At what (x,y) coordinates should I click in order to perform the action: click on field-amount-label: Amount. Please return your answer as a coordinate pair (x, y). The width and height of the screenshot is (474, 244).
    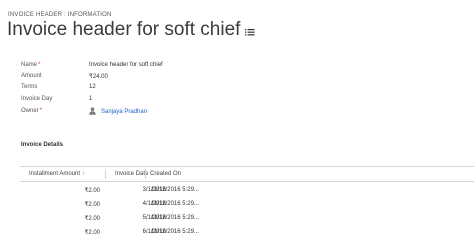
    Looking at the image, I should click on (31, 76).